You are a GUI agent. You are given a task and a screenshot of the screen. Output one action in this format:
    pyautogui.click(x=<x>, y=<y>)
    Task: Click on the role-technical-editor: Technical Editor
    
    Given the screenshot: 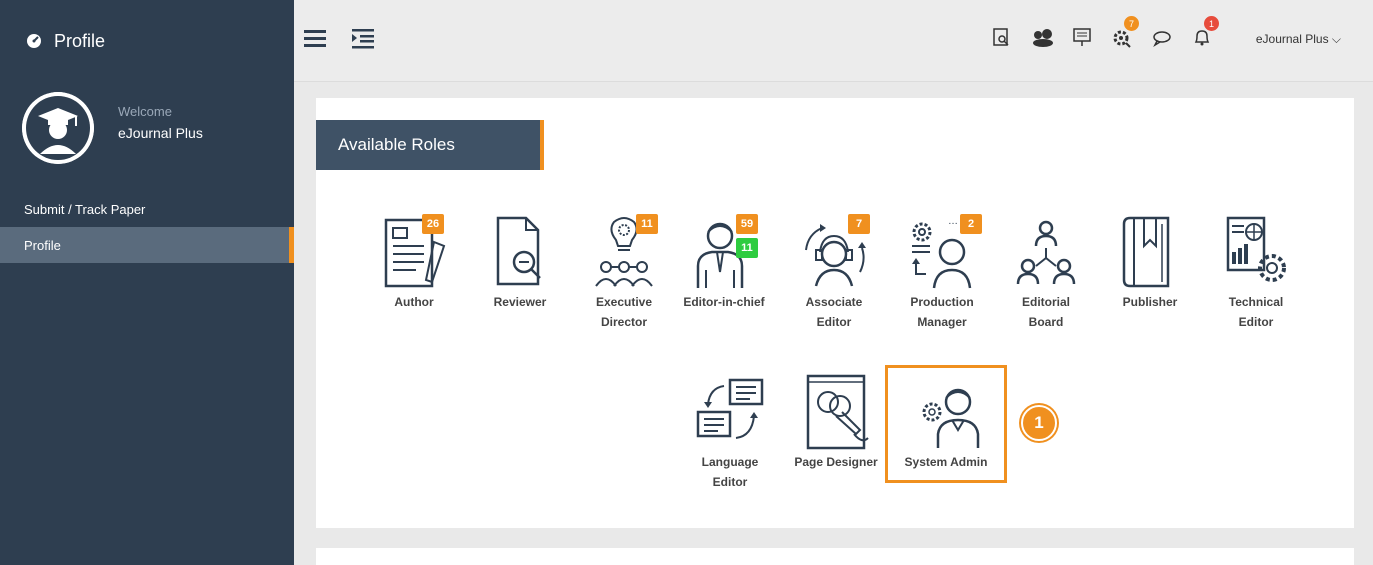 What is the action you would take?
    pyautogui.click(x=1256, y=272)
    